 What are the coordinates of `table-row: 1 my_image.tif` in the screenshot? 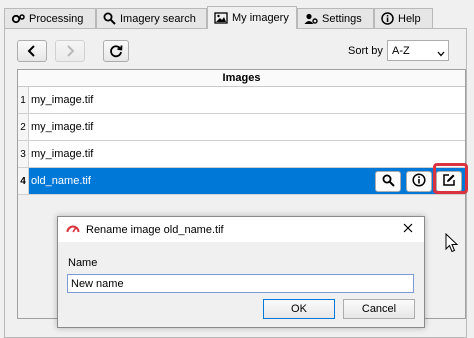 It's located at (241, 100).